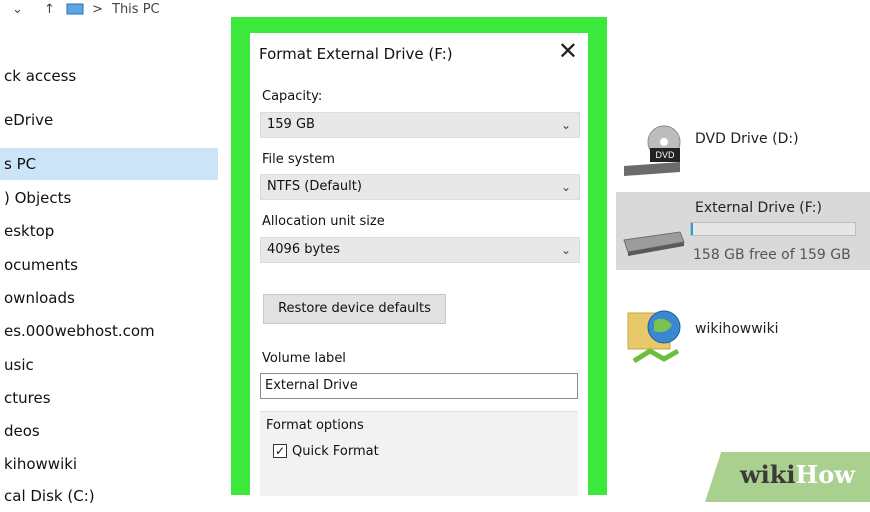 The width and height of the screenshot is (870, 512). I want to click on hard-drive-icon, so click(654, 241).